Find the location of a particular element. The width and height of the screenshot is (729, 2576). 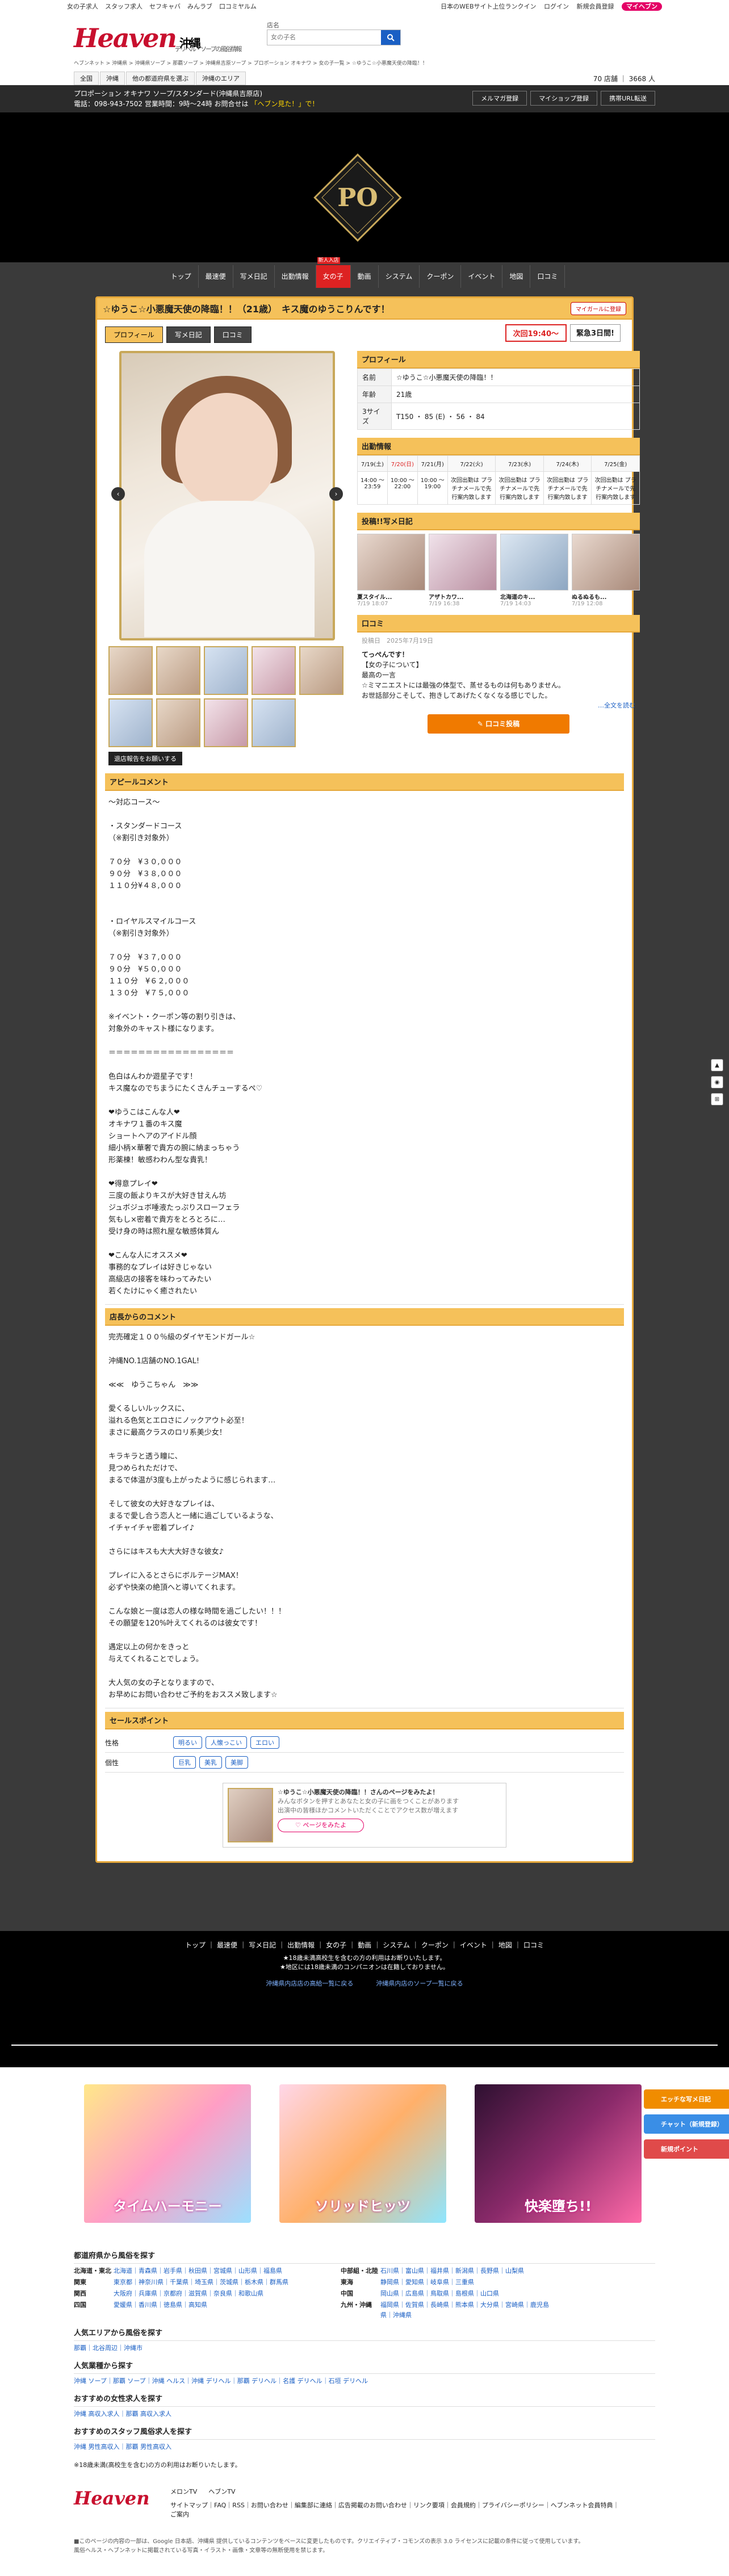

area-links: 岡山県｜広島県｜鳥取県｜島根県｜山口県 is located at coordinates (465, 2294).